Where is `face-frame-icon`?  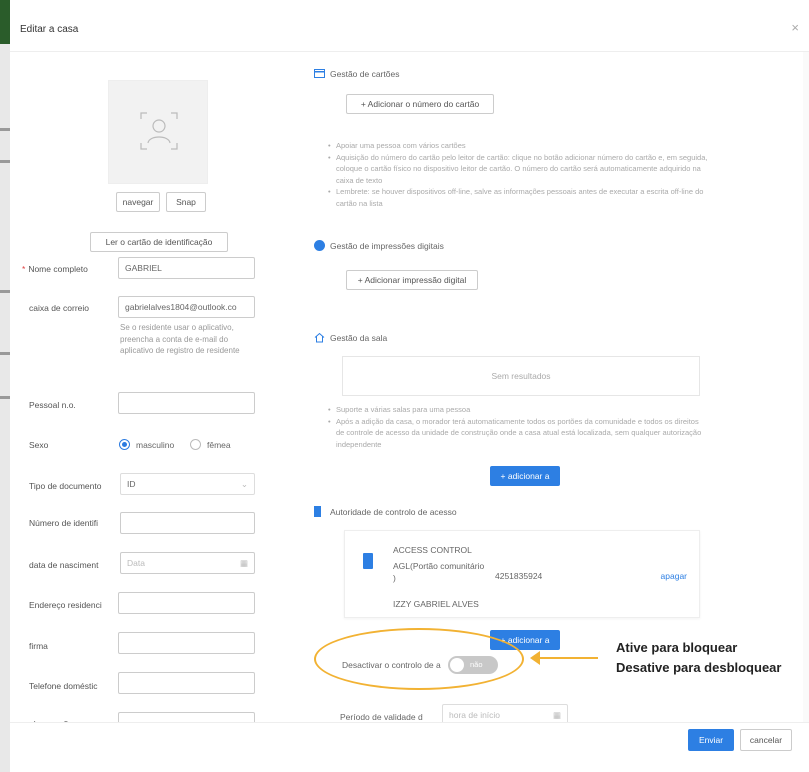
face-frame-icon is located at coordinates (159, 131).